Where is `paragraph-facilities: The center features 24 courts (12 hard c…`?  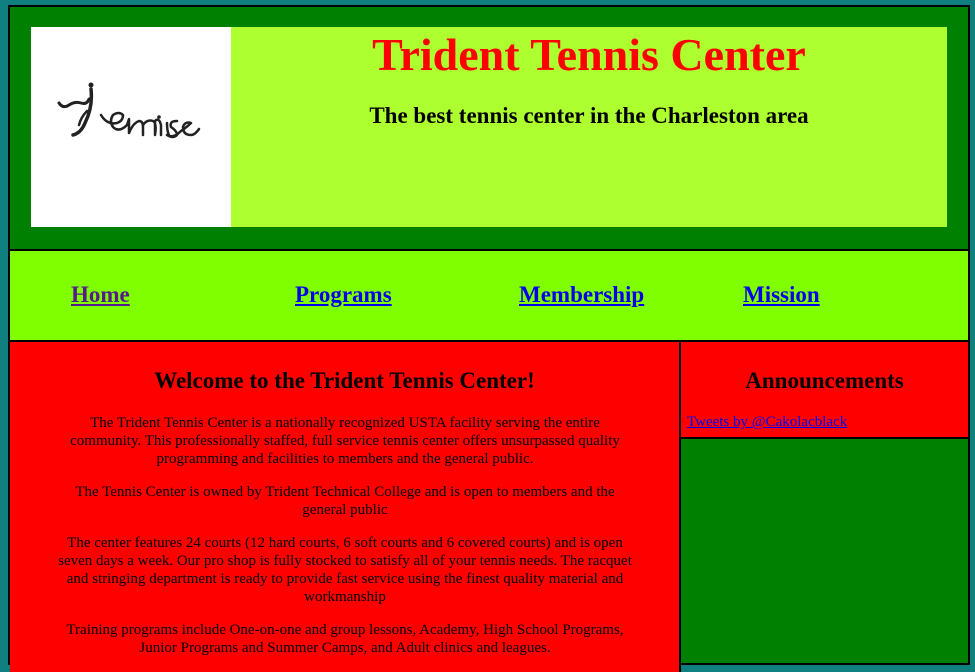
paragraph-facilities: The center features 24 courts (12 hard c… is located at coordinates (345, 570).